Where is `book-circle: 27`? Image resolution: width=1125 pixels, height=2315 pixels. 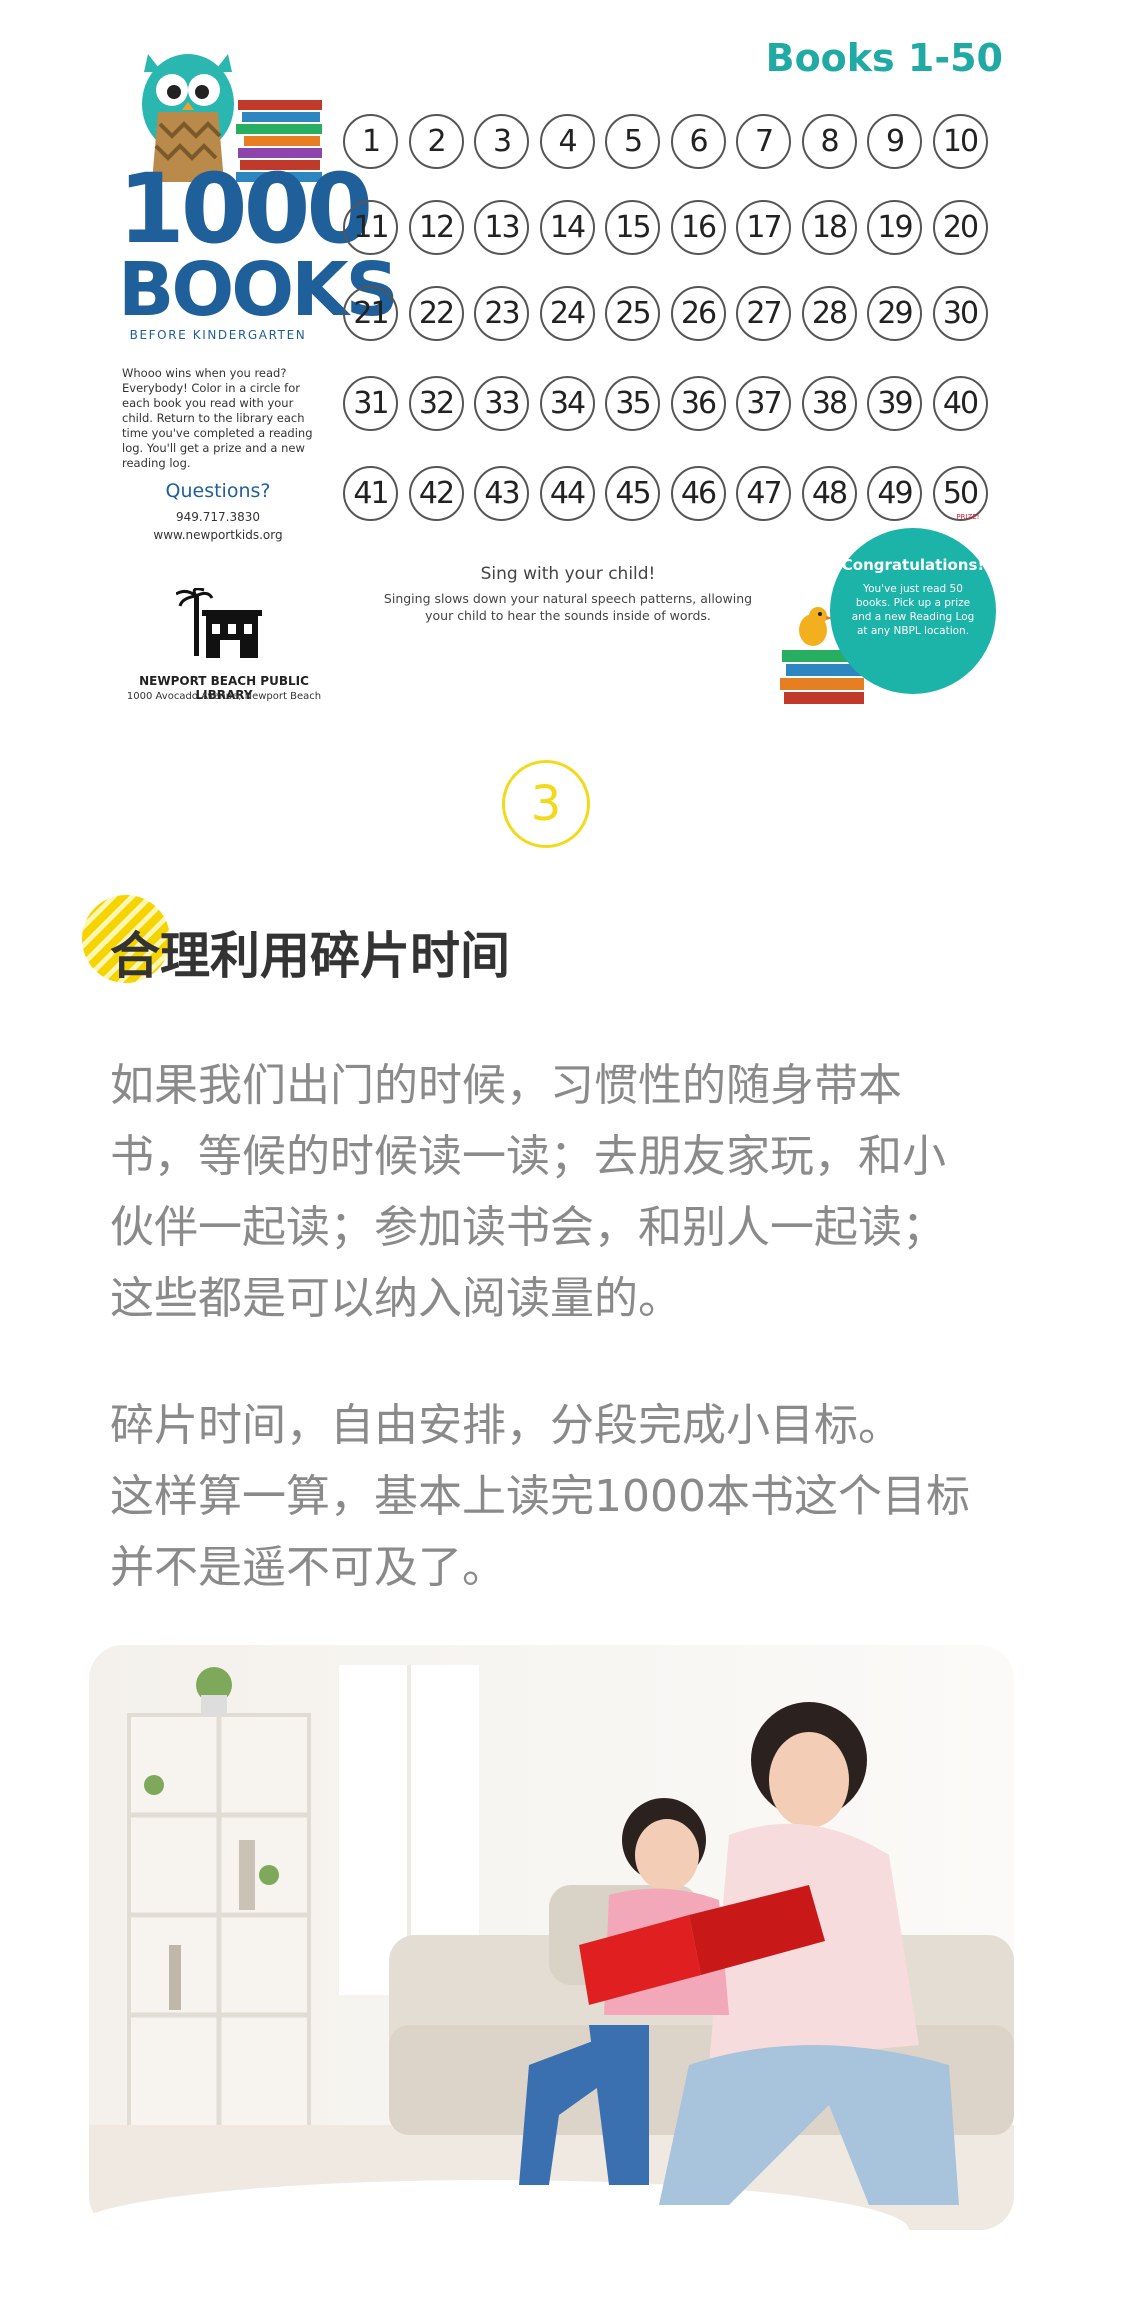
book-circle: 27 is located at coordinates (763, 313).